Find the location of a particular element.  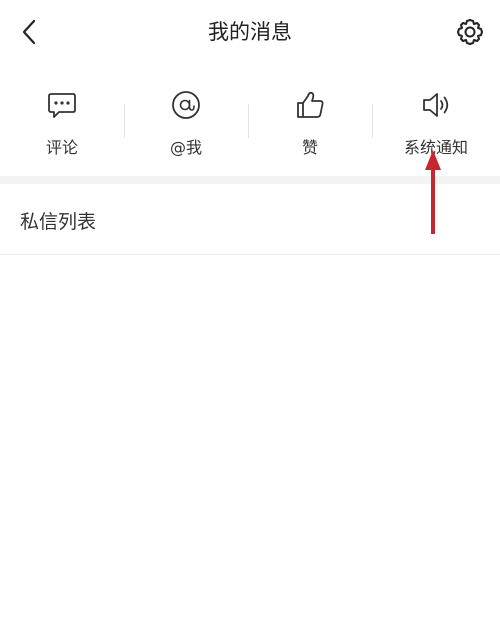

annotation-arrow-icon is located at coordinates (433, 192).